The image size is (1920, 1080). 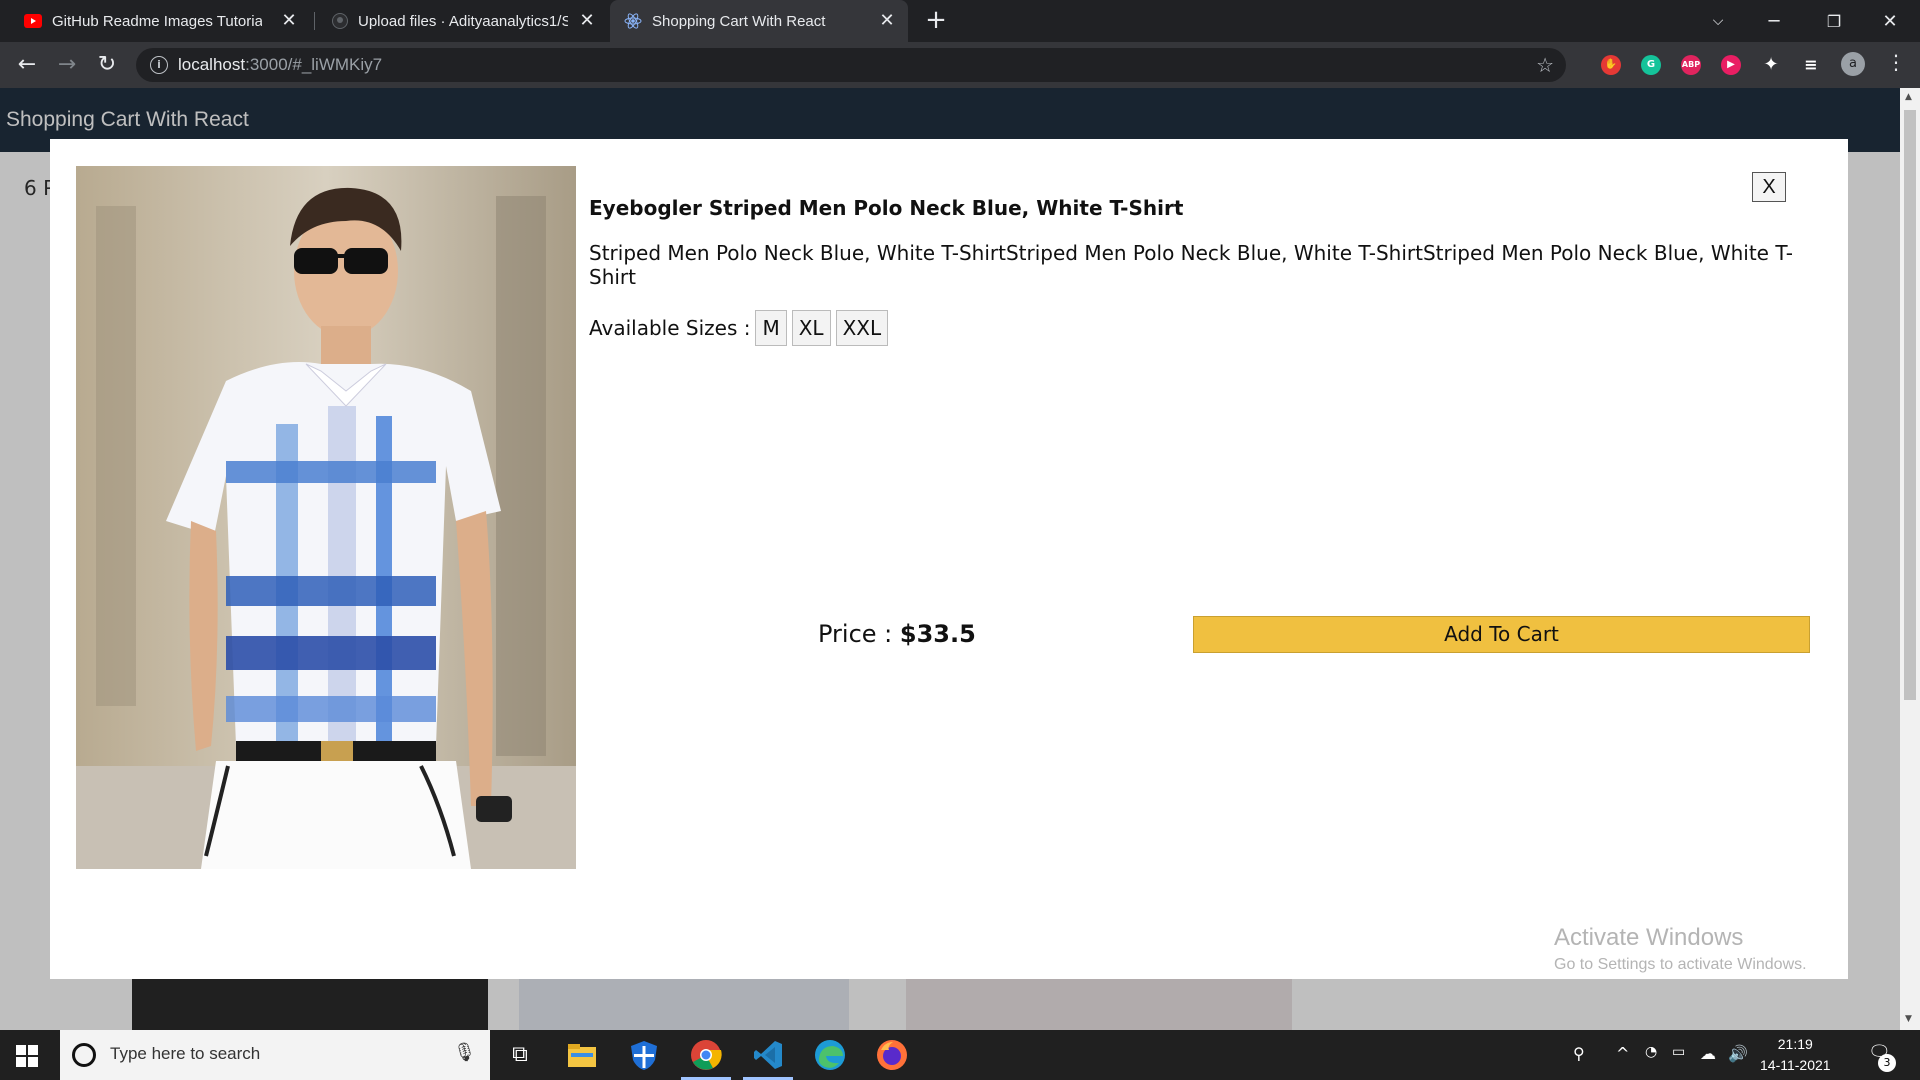 What do you see at coordinates (670, 328) in the screenshot?
I see `sizes-label: Available Sizes :` at bounding box center [670, 328].